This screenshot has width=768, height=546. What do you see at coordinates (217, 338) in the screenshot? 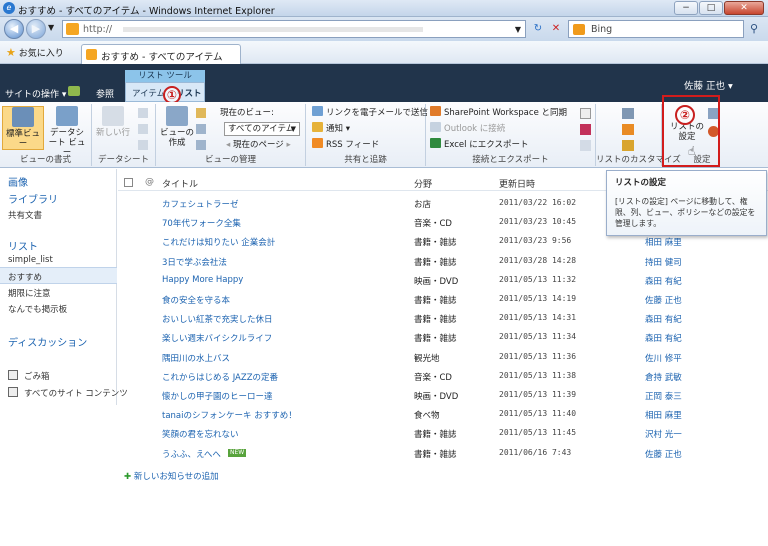
I see `row-title: 楽しい週末バイシクルライフ` at bounding box center [217, 338].